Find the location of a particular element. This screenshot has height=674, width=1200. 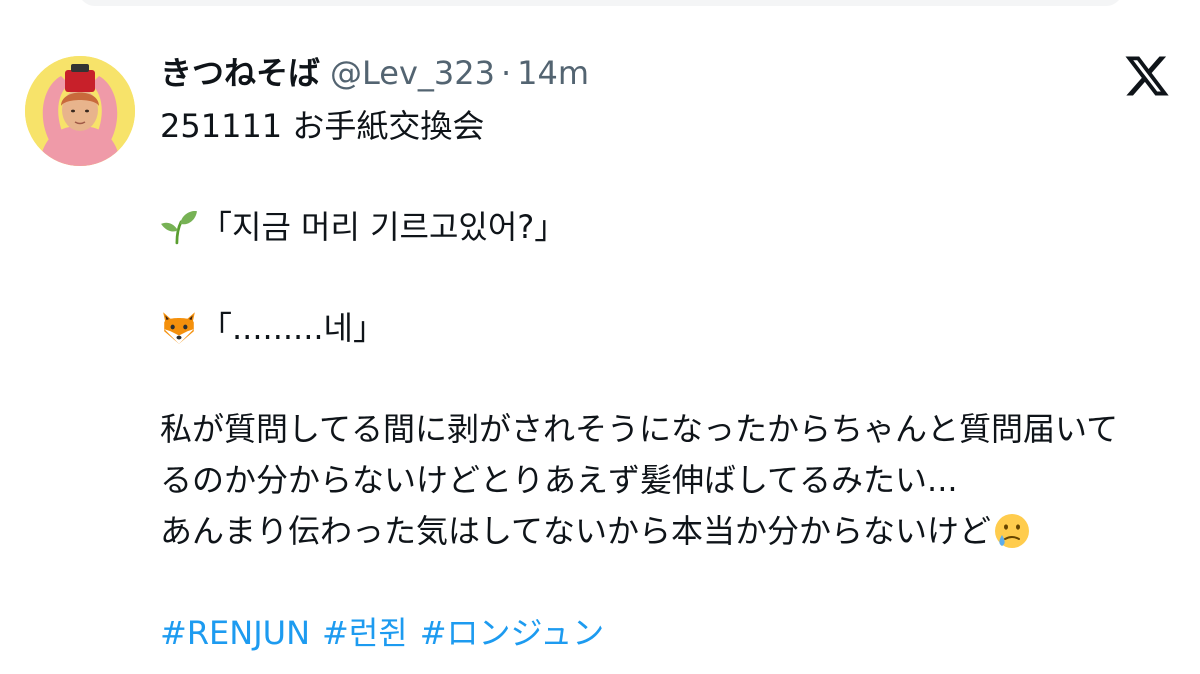

post-text-line-1: 251111 お手紙交換会 is located at coordinates (322, 126).